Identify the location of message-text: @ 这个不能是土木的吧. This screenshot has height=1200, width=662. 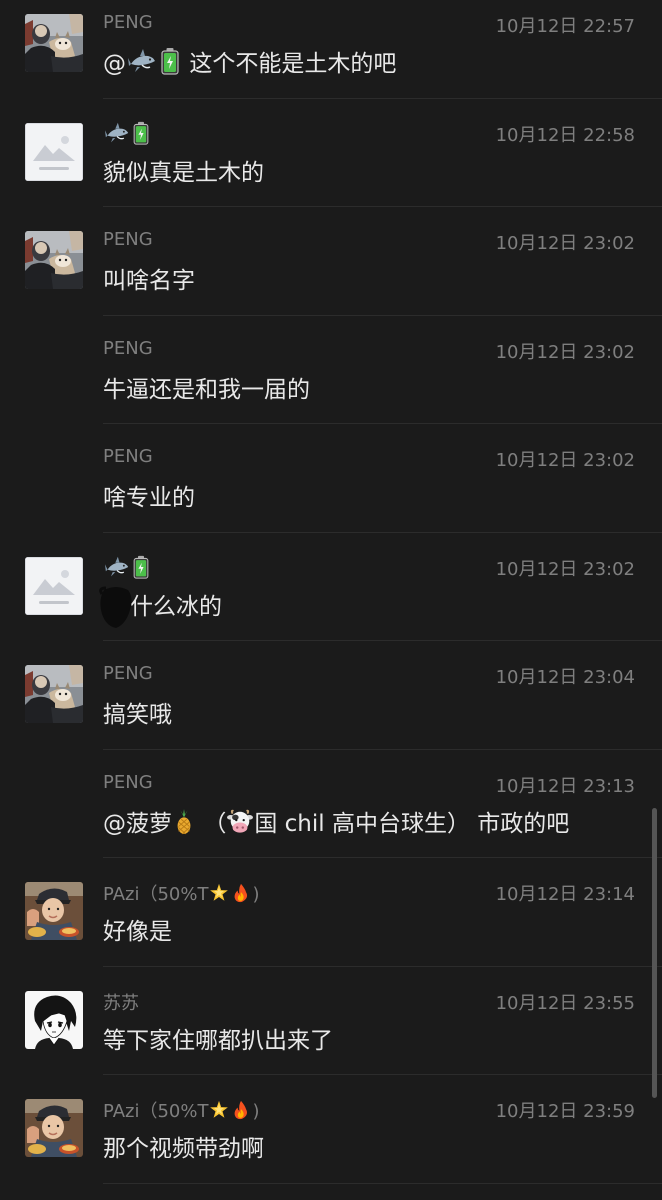
(249, 61).